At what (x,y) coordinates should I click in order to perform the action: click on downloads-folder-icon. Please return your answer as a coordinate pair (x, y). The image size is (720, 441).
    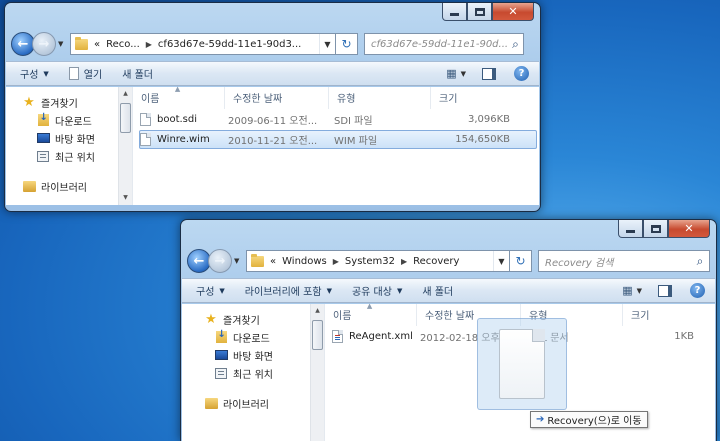
    Looking at the image, I should click on (221, 336).